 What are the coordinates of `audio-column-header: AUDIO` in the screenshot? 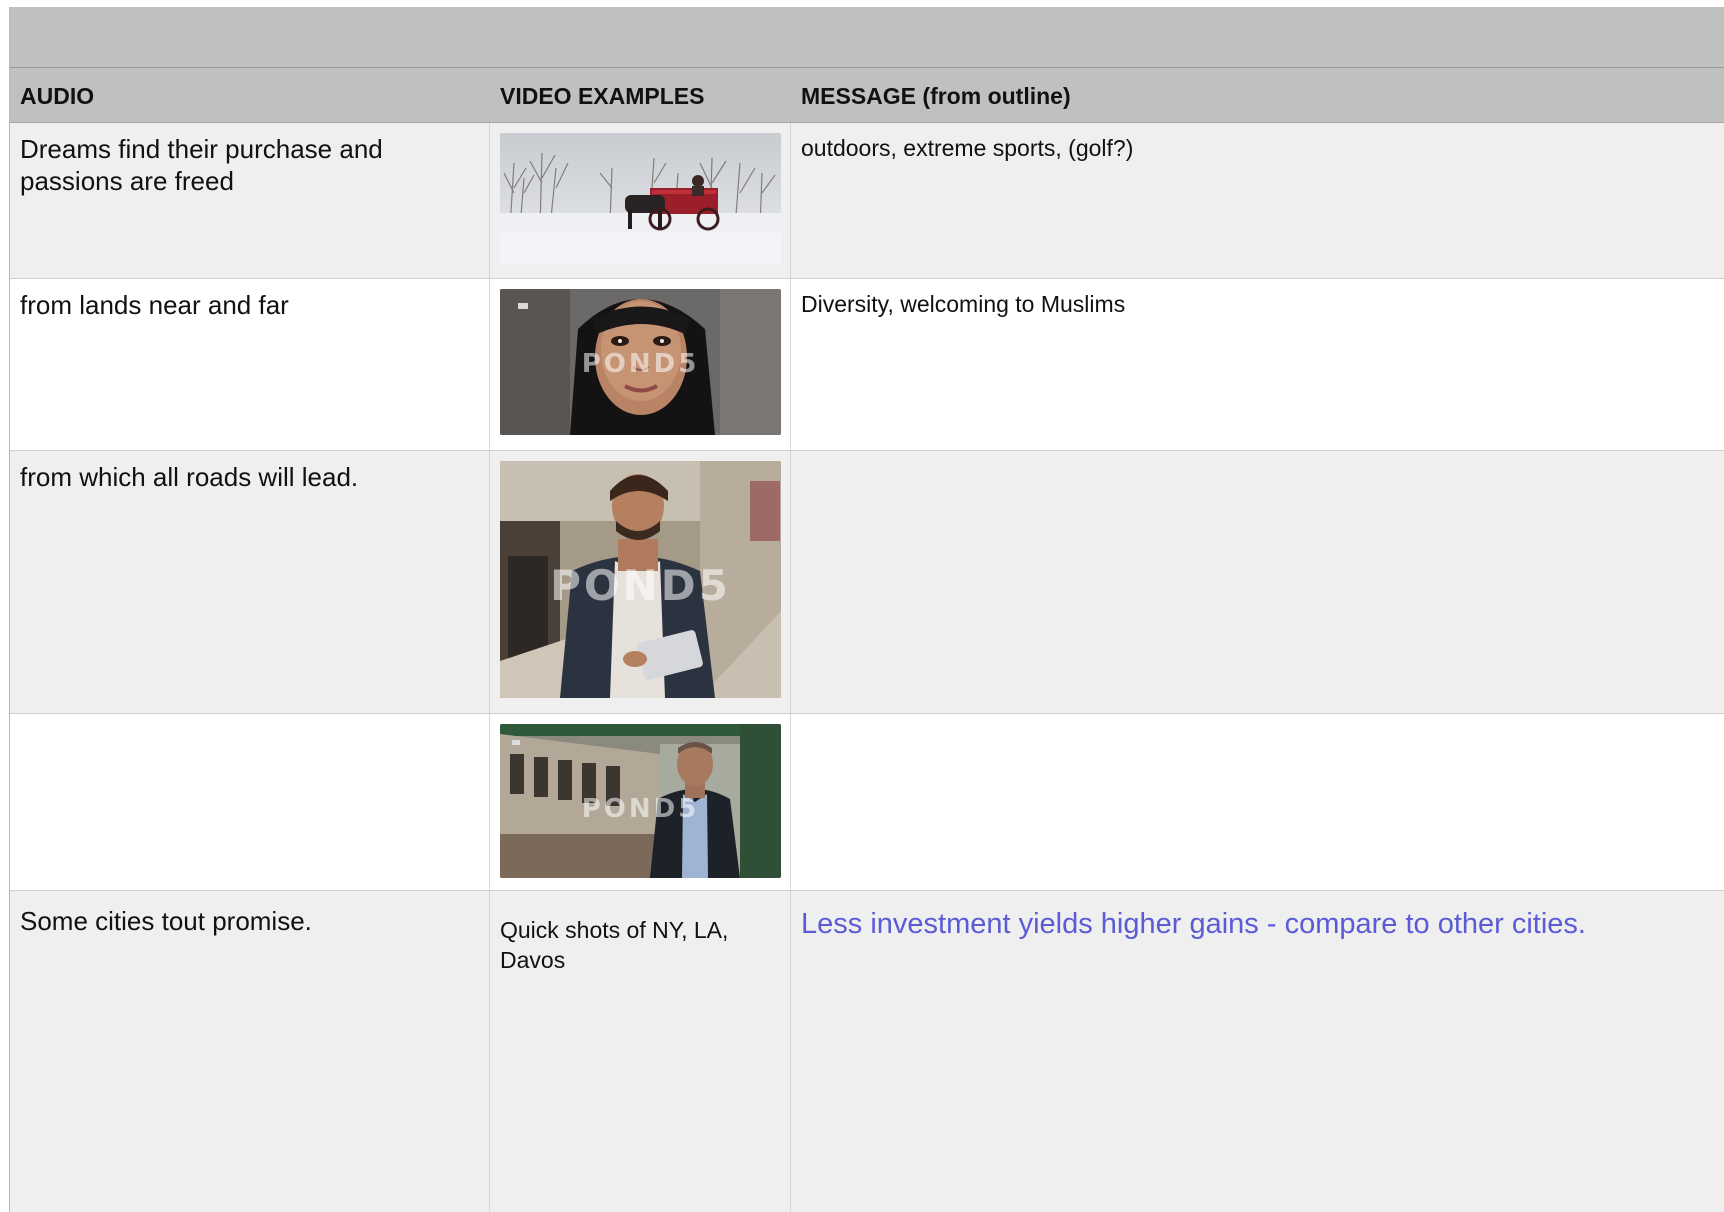 It's located at (57, 96).